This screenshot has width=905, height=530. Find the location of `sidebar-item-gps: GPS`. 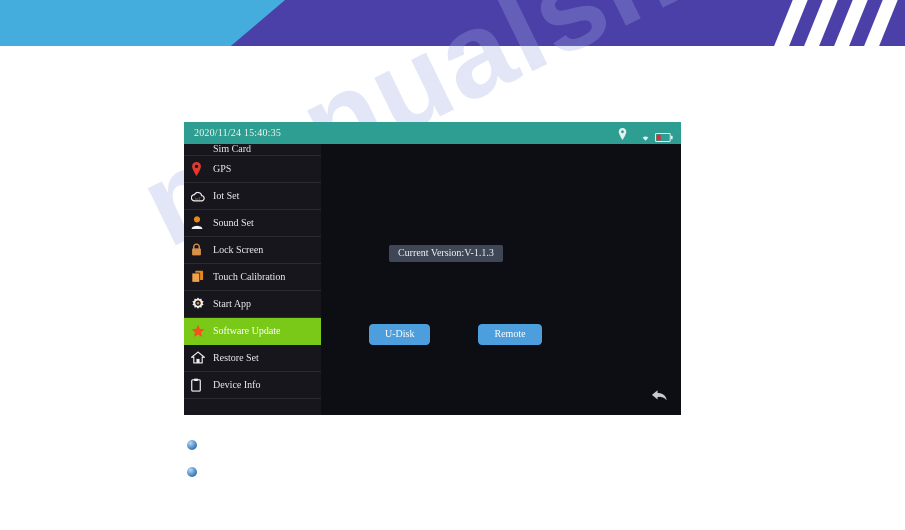

sidebar-item-gps: GPS is located at coordinates (252, 169).